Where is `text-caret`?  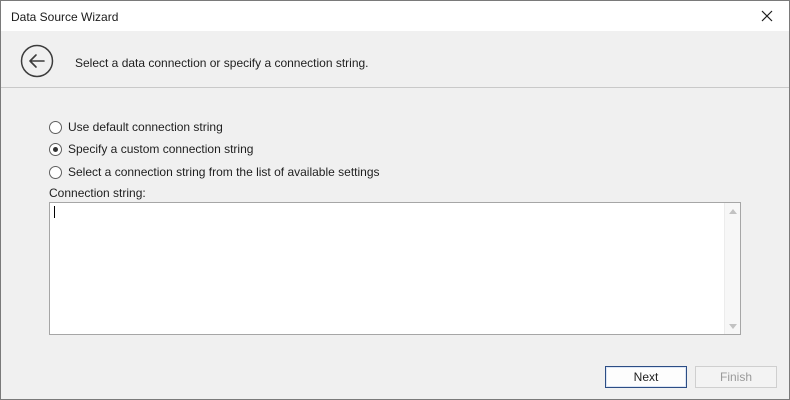
text-caret is located at coordinates (54, 212).